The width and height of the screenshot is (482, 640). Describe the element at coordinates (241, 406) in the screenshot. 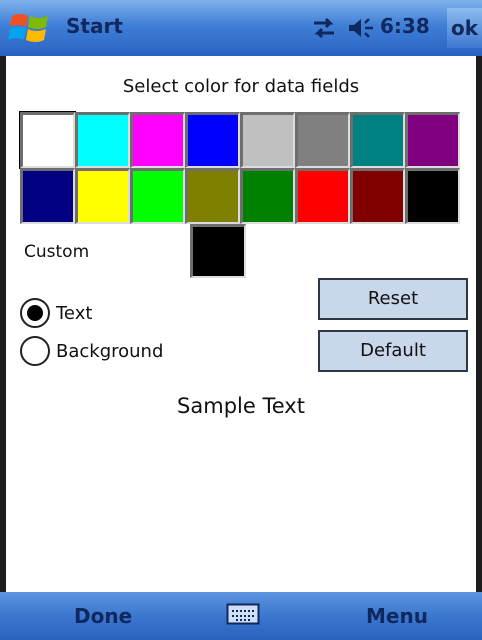

I see `sample-text: Sample Text` at that location.